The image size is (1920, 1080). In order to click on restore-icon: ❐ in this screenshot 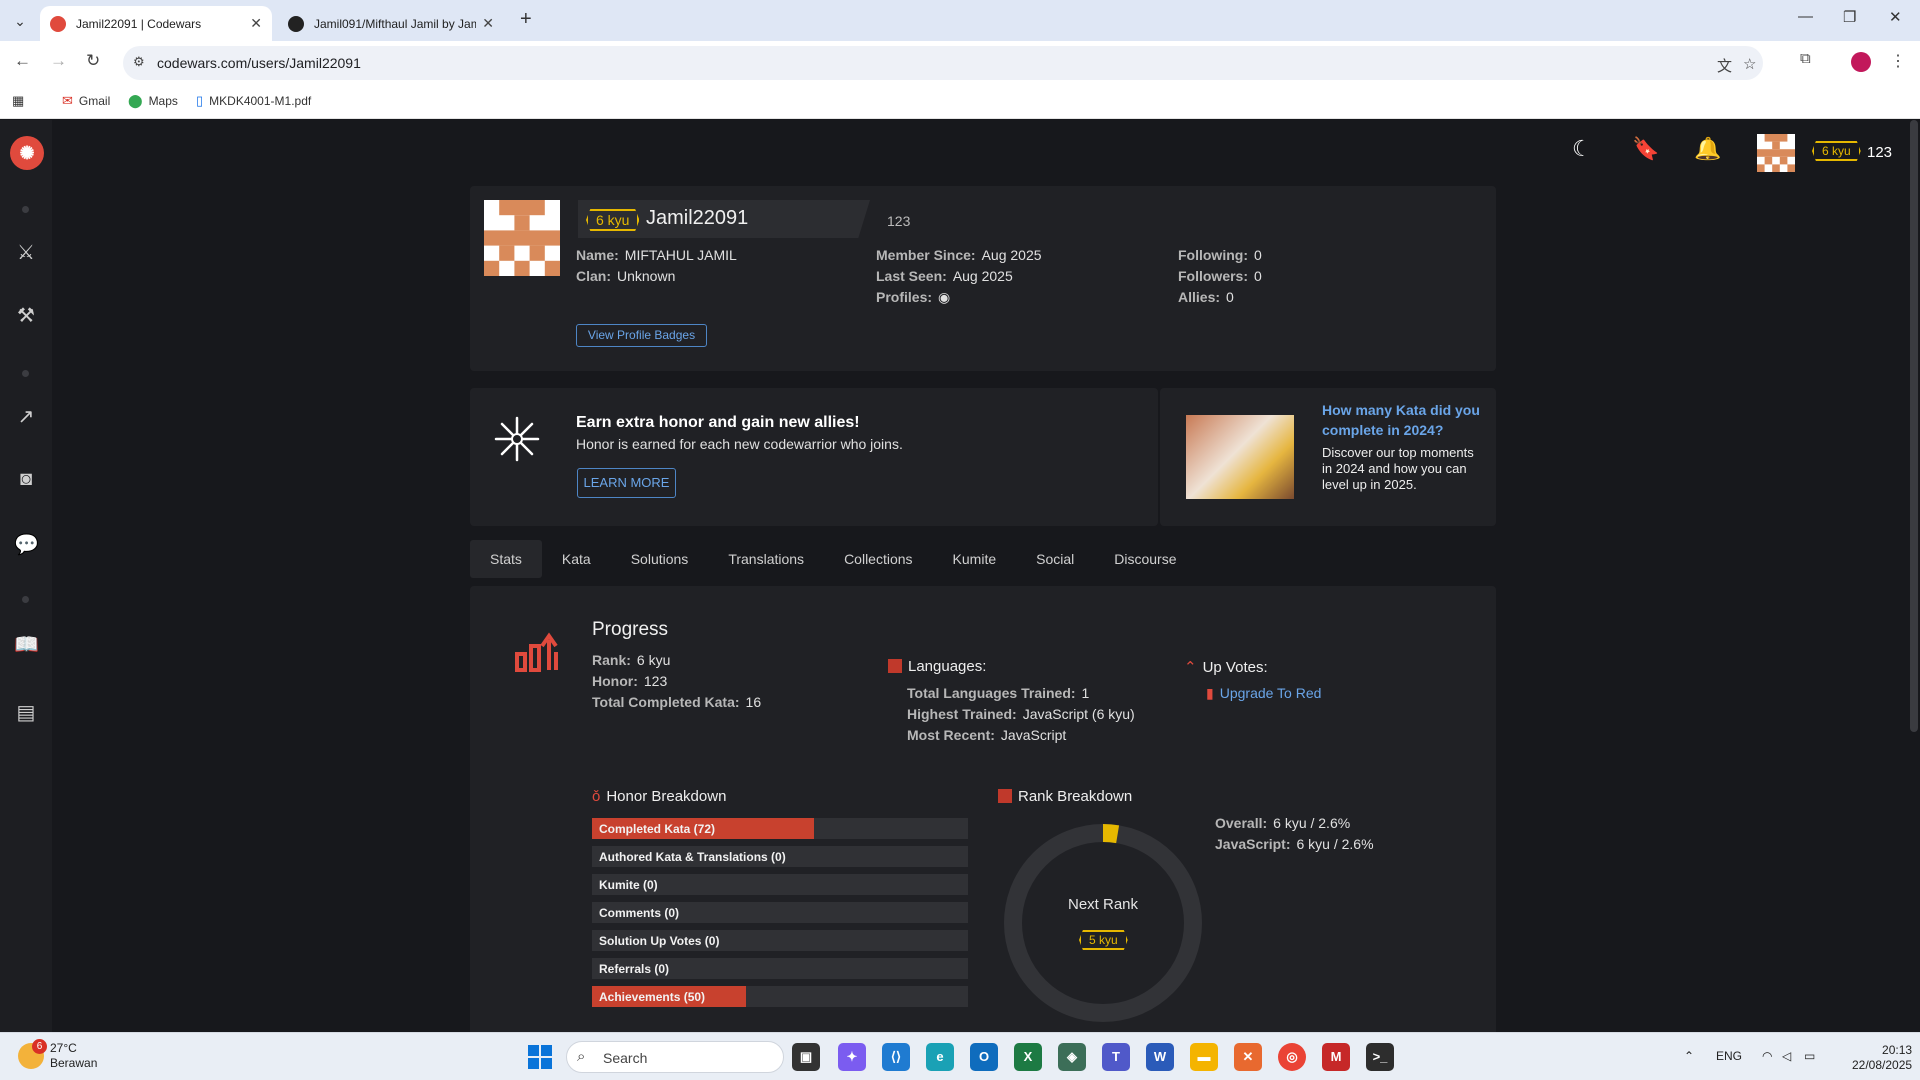, I will do `click(1849, 17)`.